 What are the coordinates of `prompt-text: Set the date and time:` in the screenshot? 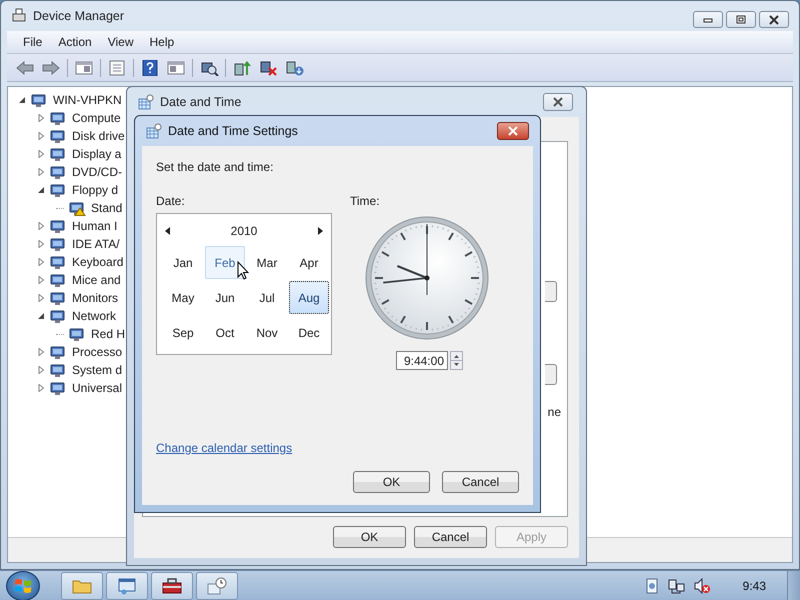 It's located at (215, 167).